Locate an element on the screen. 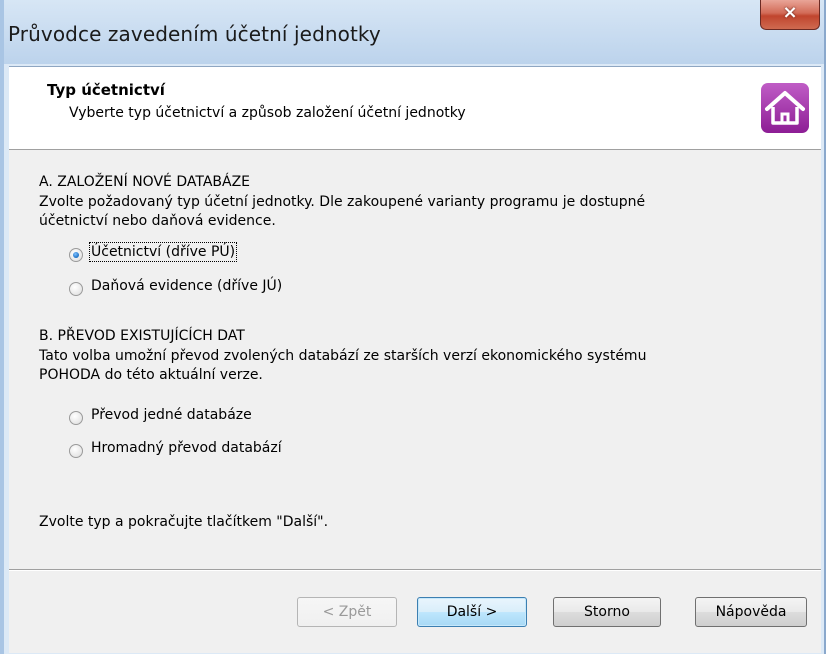  close-icon: × is located at coordinates (790, 12).